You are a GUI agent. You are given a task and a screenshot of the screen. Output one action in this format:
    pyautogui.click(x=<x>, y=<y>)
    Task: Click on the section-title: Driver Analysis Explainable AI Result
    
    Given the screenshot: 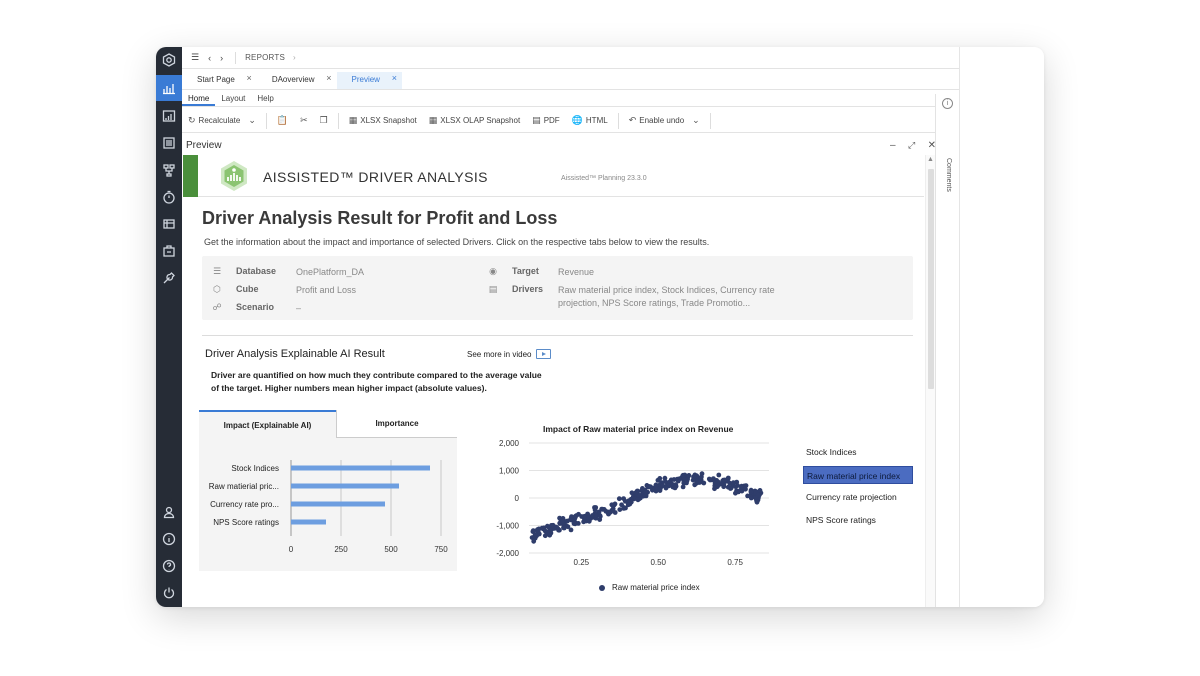 What is the action you would take?
    pyautogui.click(x=295, y=354)
    